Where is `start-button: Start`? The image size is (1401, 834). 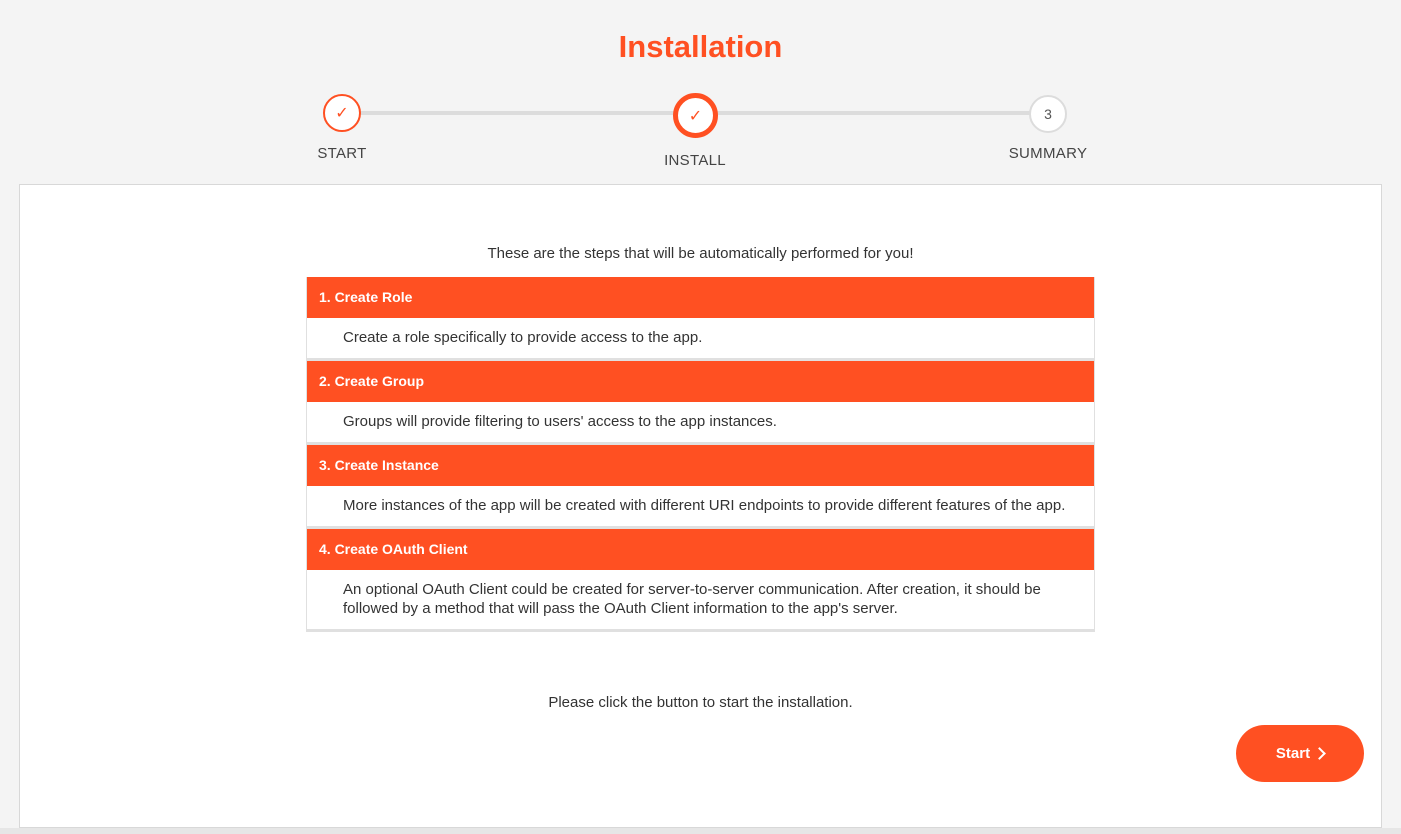
start-button: Start is located at coordinates (1300, 753).